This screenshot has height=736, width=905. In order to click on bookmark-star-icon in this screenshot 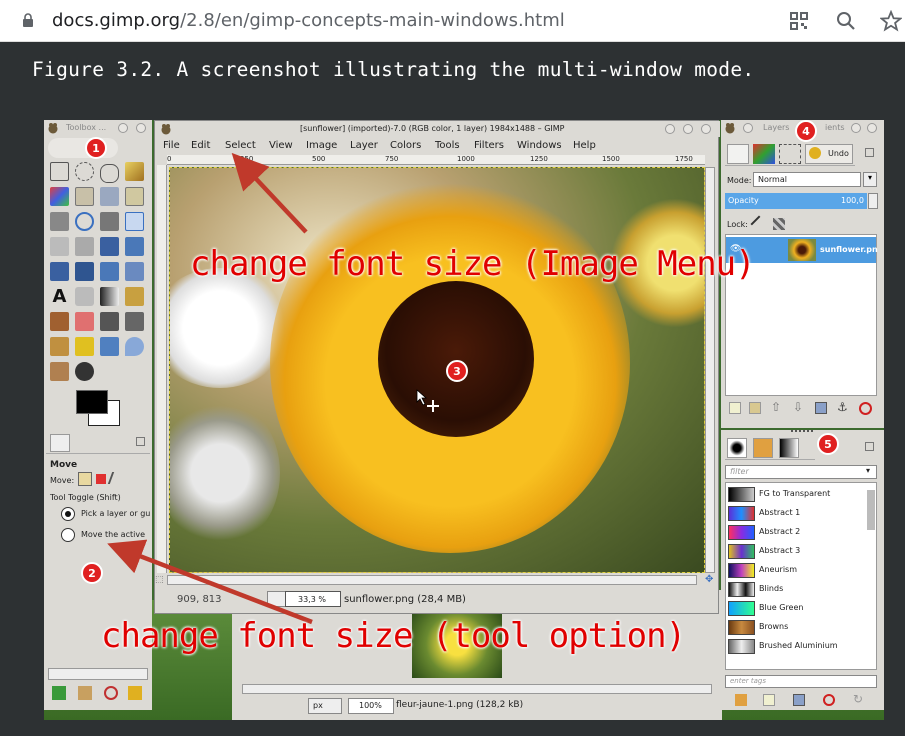, I will do `click(891, 21)`.